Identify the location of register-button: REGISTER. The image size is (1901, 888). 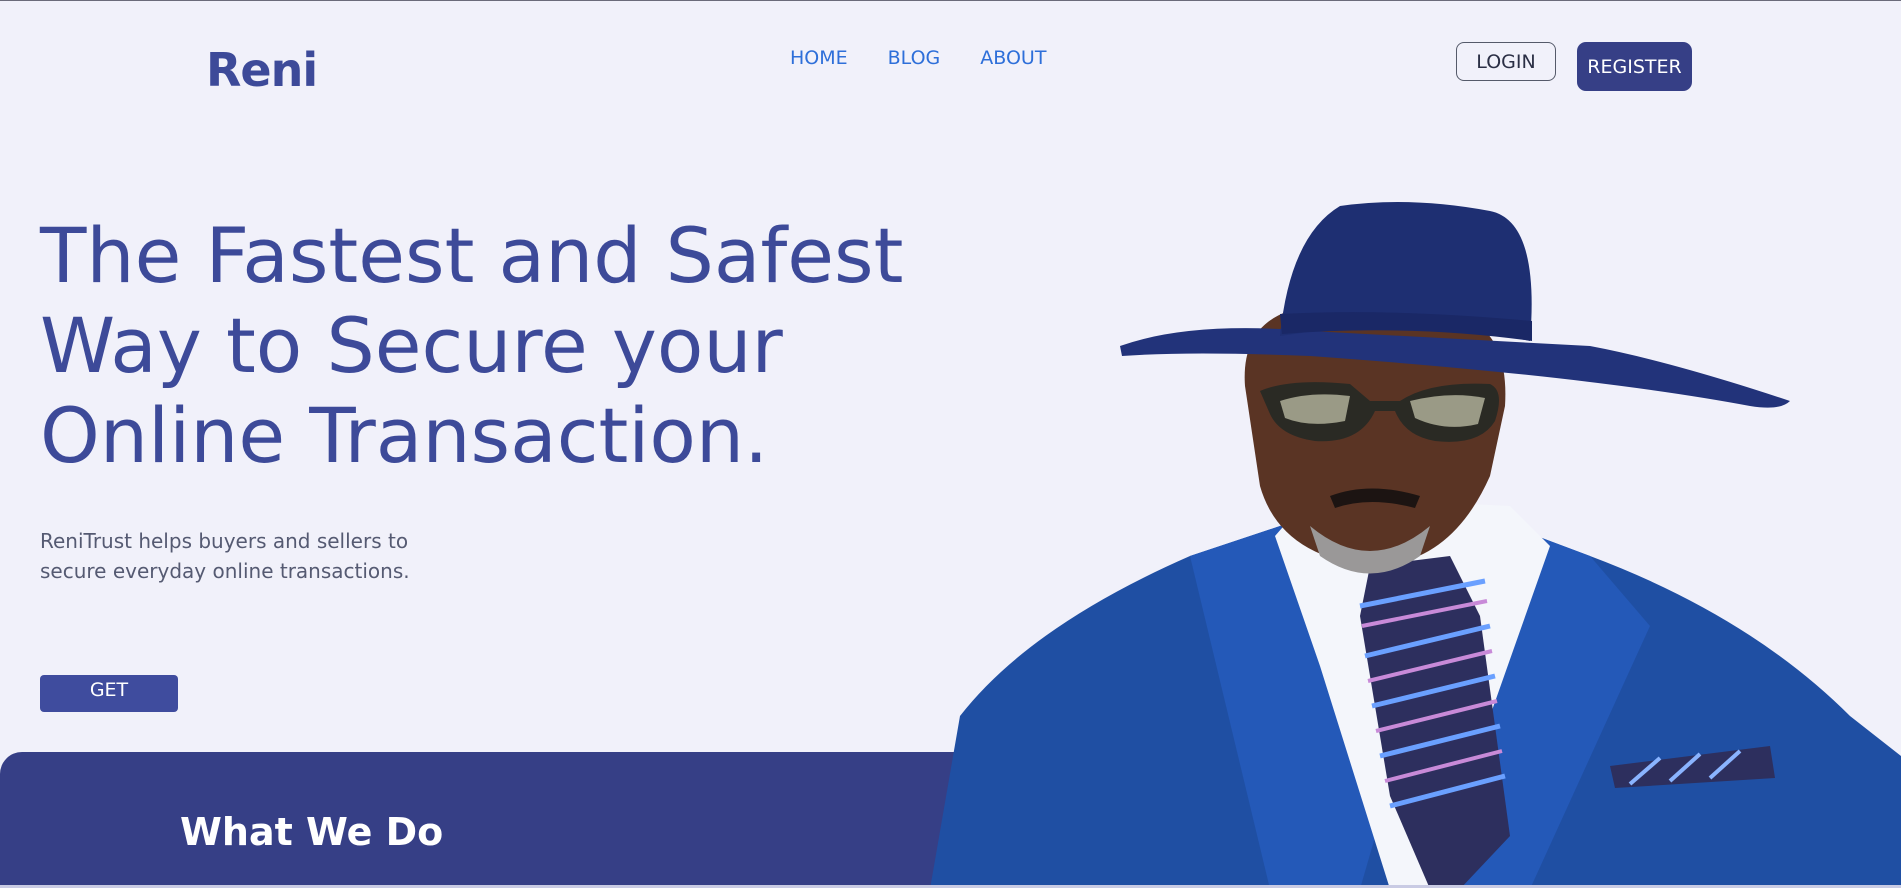
(1634, 66).